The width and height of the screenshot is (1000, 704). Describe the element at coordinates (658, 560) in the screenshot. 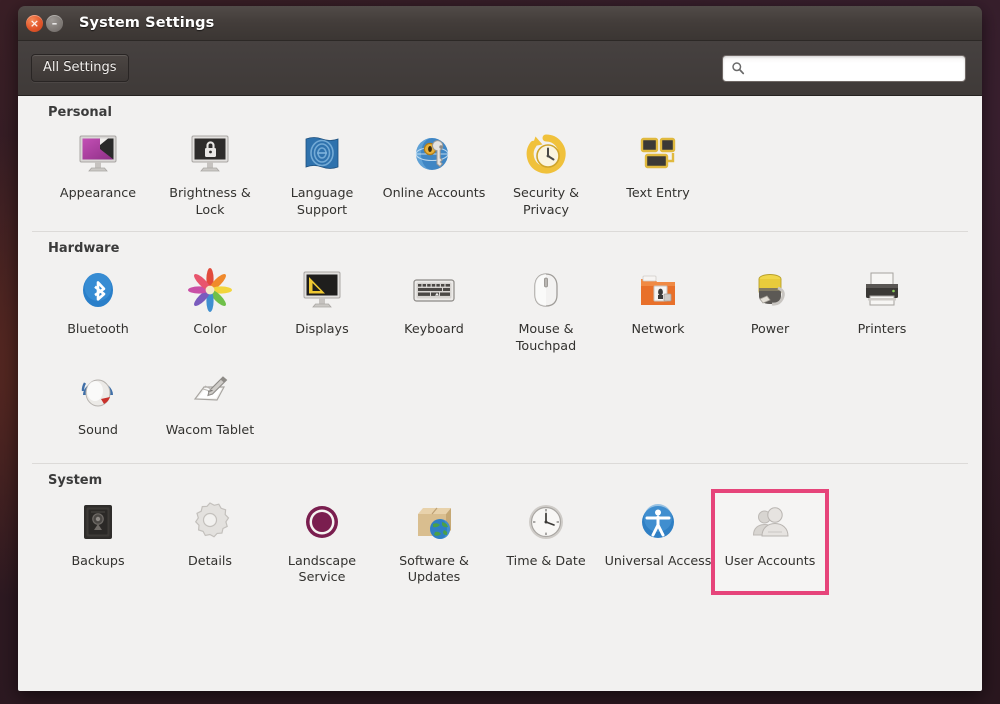

I see `tile-label: Universal Access` at that location.